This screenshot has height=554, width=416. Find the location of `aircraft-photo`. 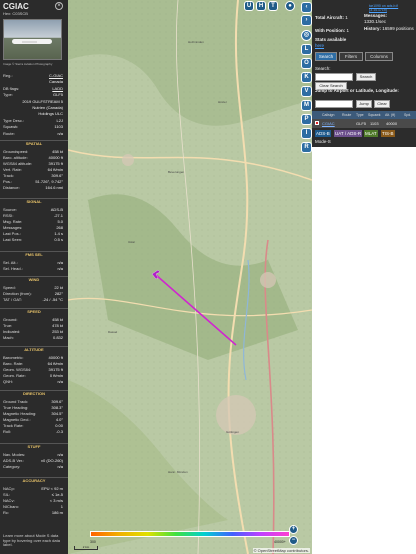

aircraft-photo is located at coordinates (32, 39).